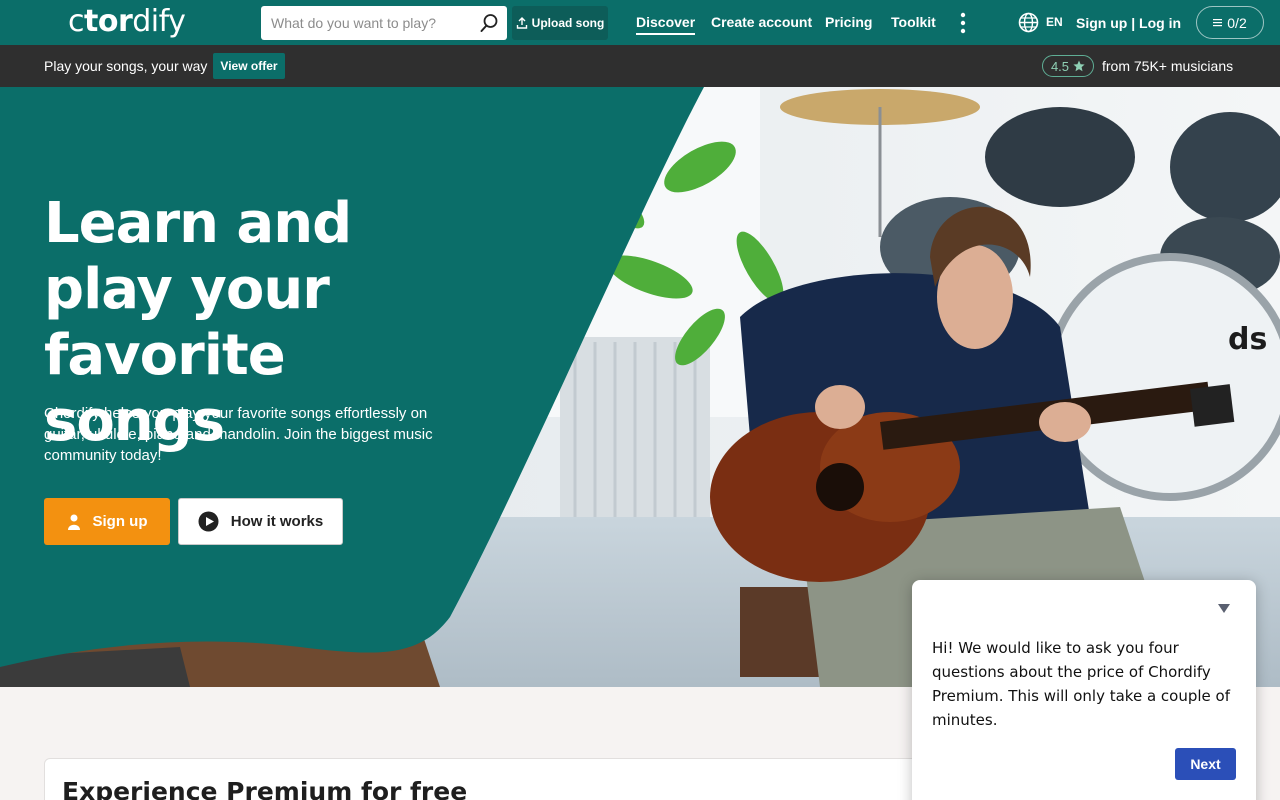 Image resolution: width=1280 pixels, height=800 pixels. I want to click on song-counter-button: 0/2, so click(1230, 22).